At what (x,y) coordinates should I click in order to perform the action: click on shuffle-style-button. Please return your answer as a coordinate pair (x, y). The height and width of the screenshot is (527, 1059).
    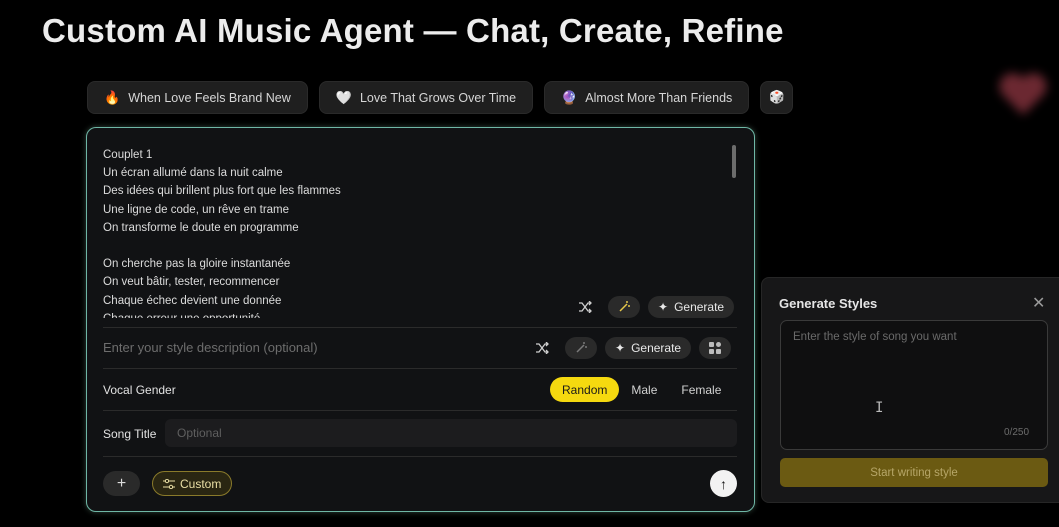
    Looking at the image, I should click on (542, 348).